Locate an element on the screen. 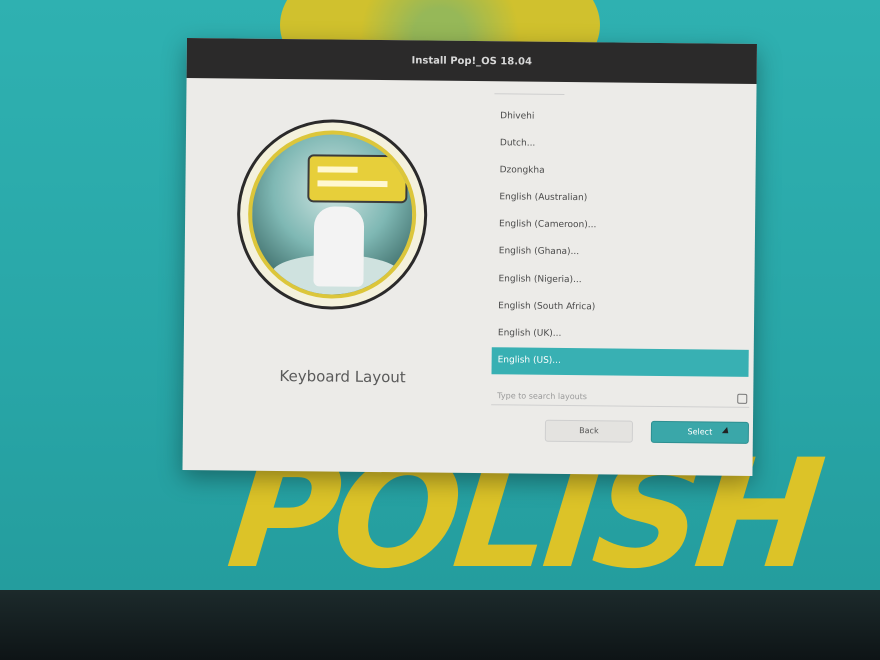  window-title: Install Pop!_OS 18.04 is located at coordinates (472, 61).